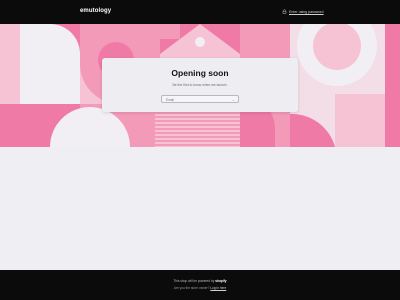 The image size is (400, 300). I want to click on store-logo: emutology, so click(95, 11).